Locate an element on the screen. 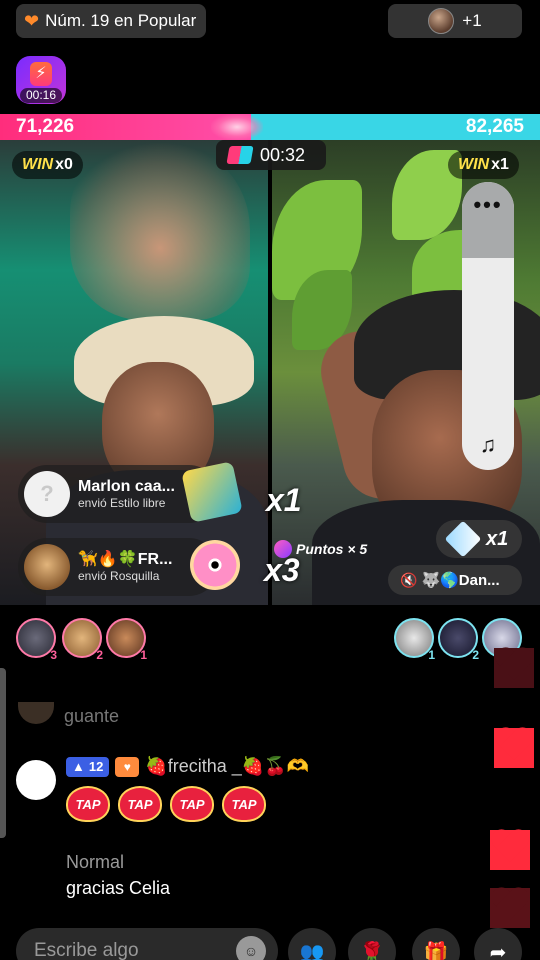  gift-subtitle: envió Estilo libre is located at coordinates (122, 503).